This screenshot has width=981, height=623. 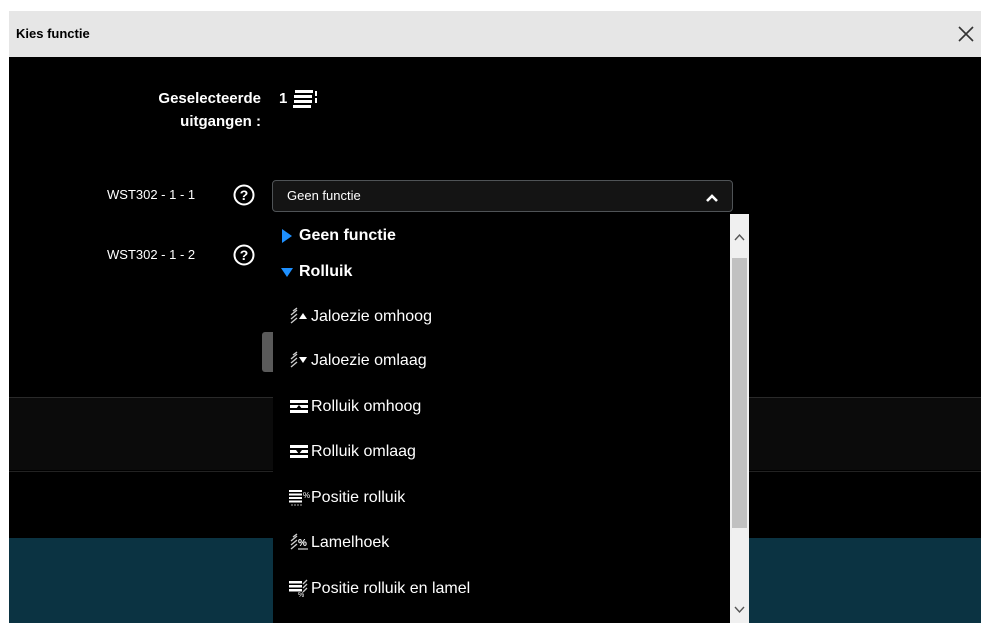 I want to click on caret-right-icon, so click(x=287, y=236).